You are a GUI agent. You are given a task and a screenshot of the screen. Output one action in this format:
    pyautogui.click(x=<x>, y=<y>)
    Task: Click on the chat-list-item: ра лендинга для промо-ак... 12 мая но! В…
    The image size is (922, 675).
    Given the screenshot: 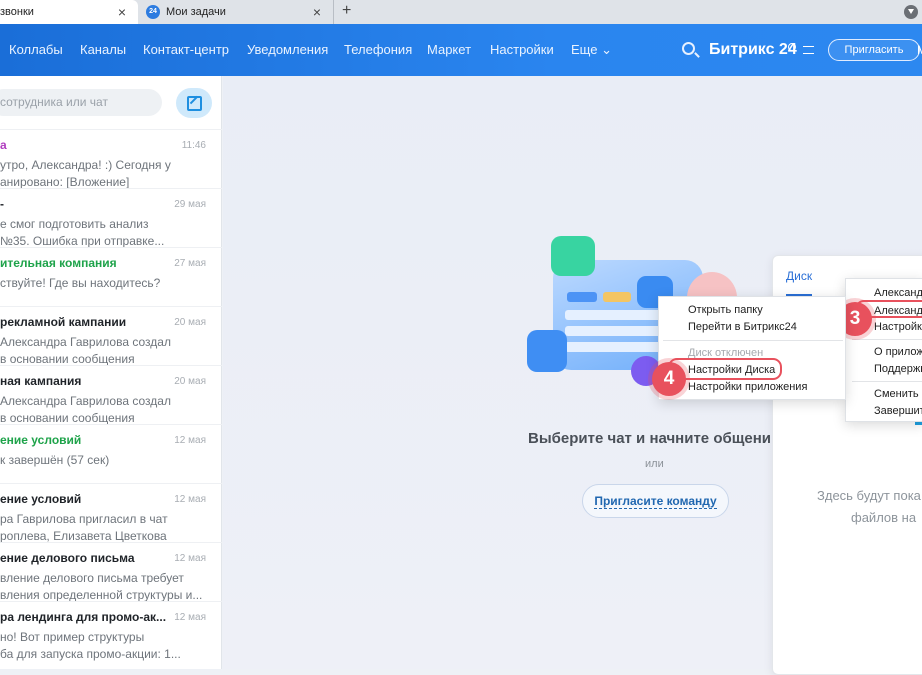 What is the action you would take?
    pyautogui.click(x=111, y=631)
    